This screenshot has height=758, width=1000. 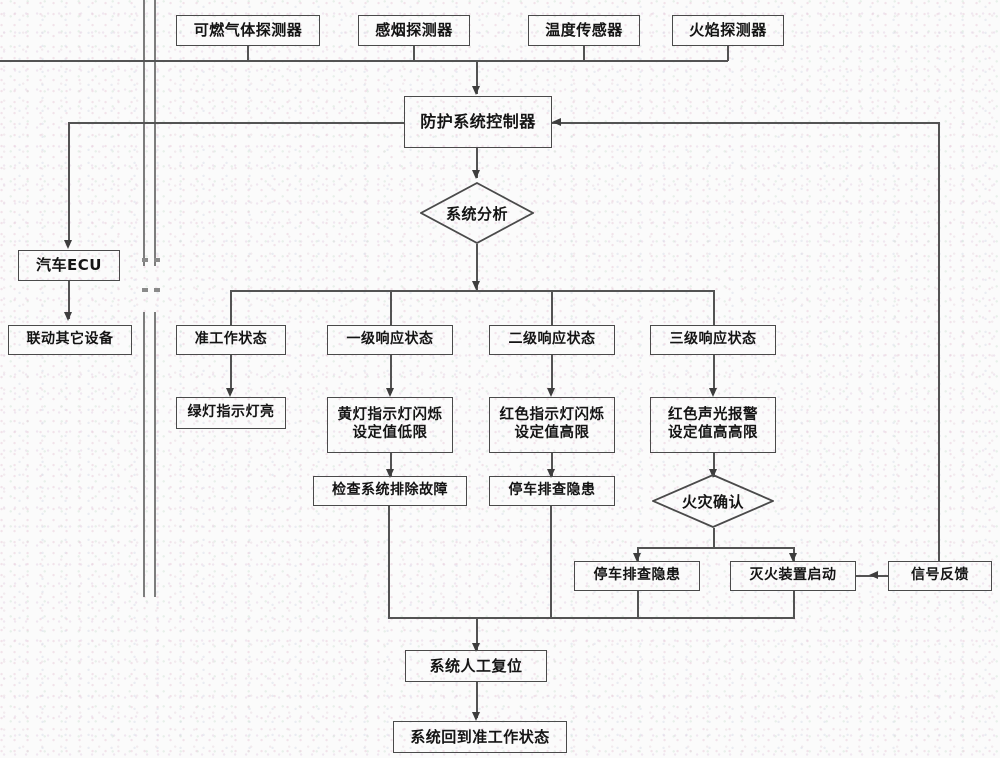 I want to click on edge-branch-level3, so click(x=714, y=307).